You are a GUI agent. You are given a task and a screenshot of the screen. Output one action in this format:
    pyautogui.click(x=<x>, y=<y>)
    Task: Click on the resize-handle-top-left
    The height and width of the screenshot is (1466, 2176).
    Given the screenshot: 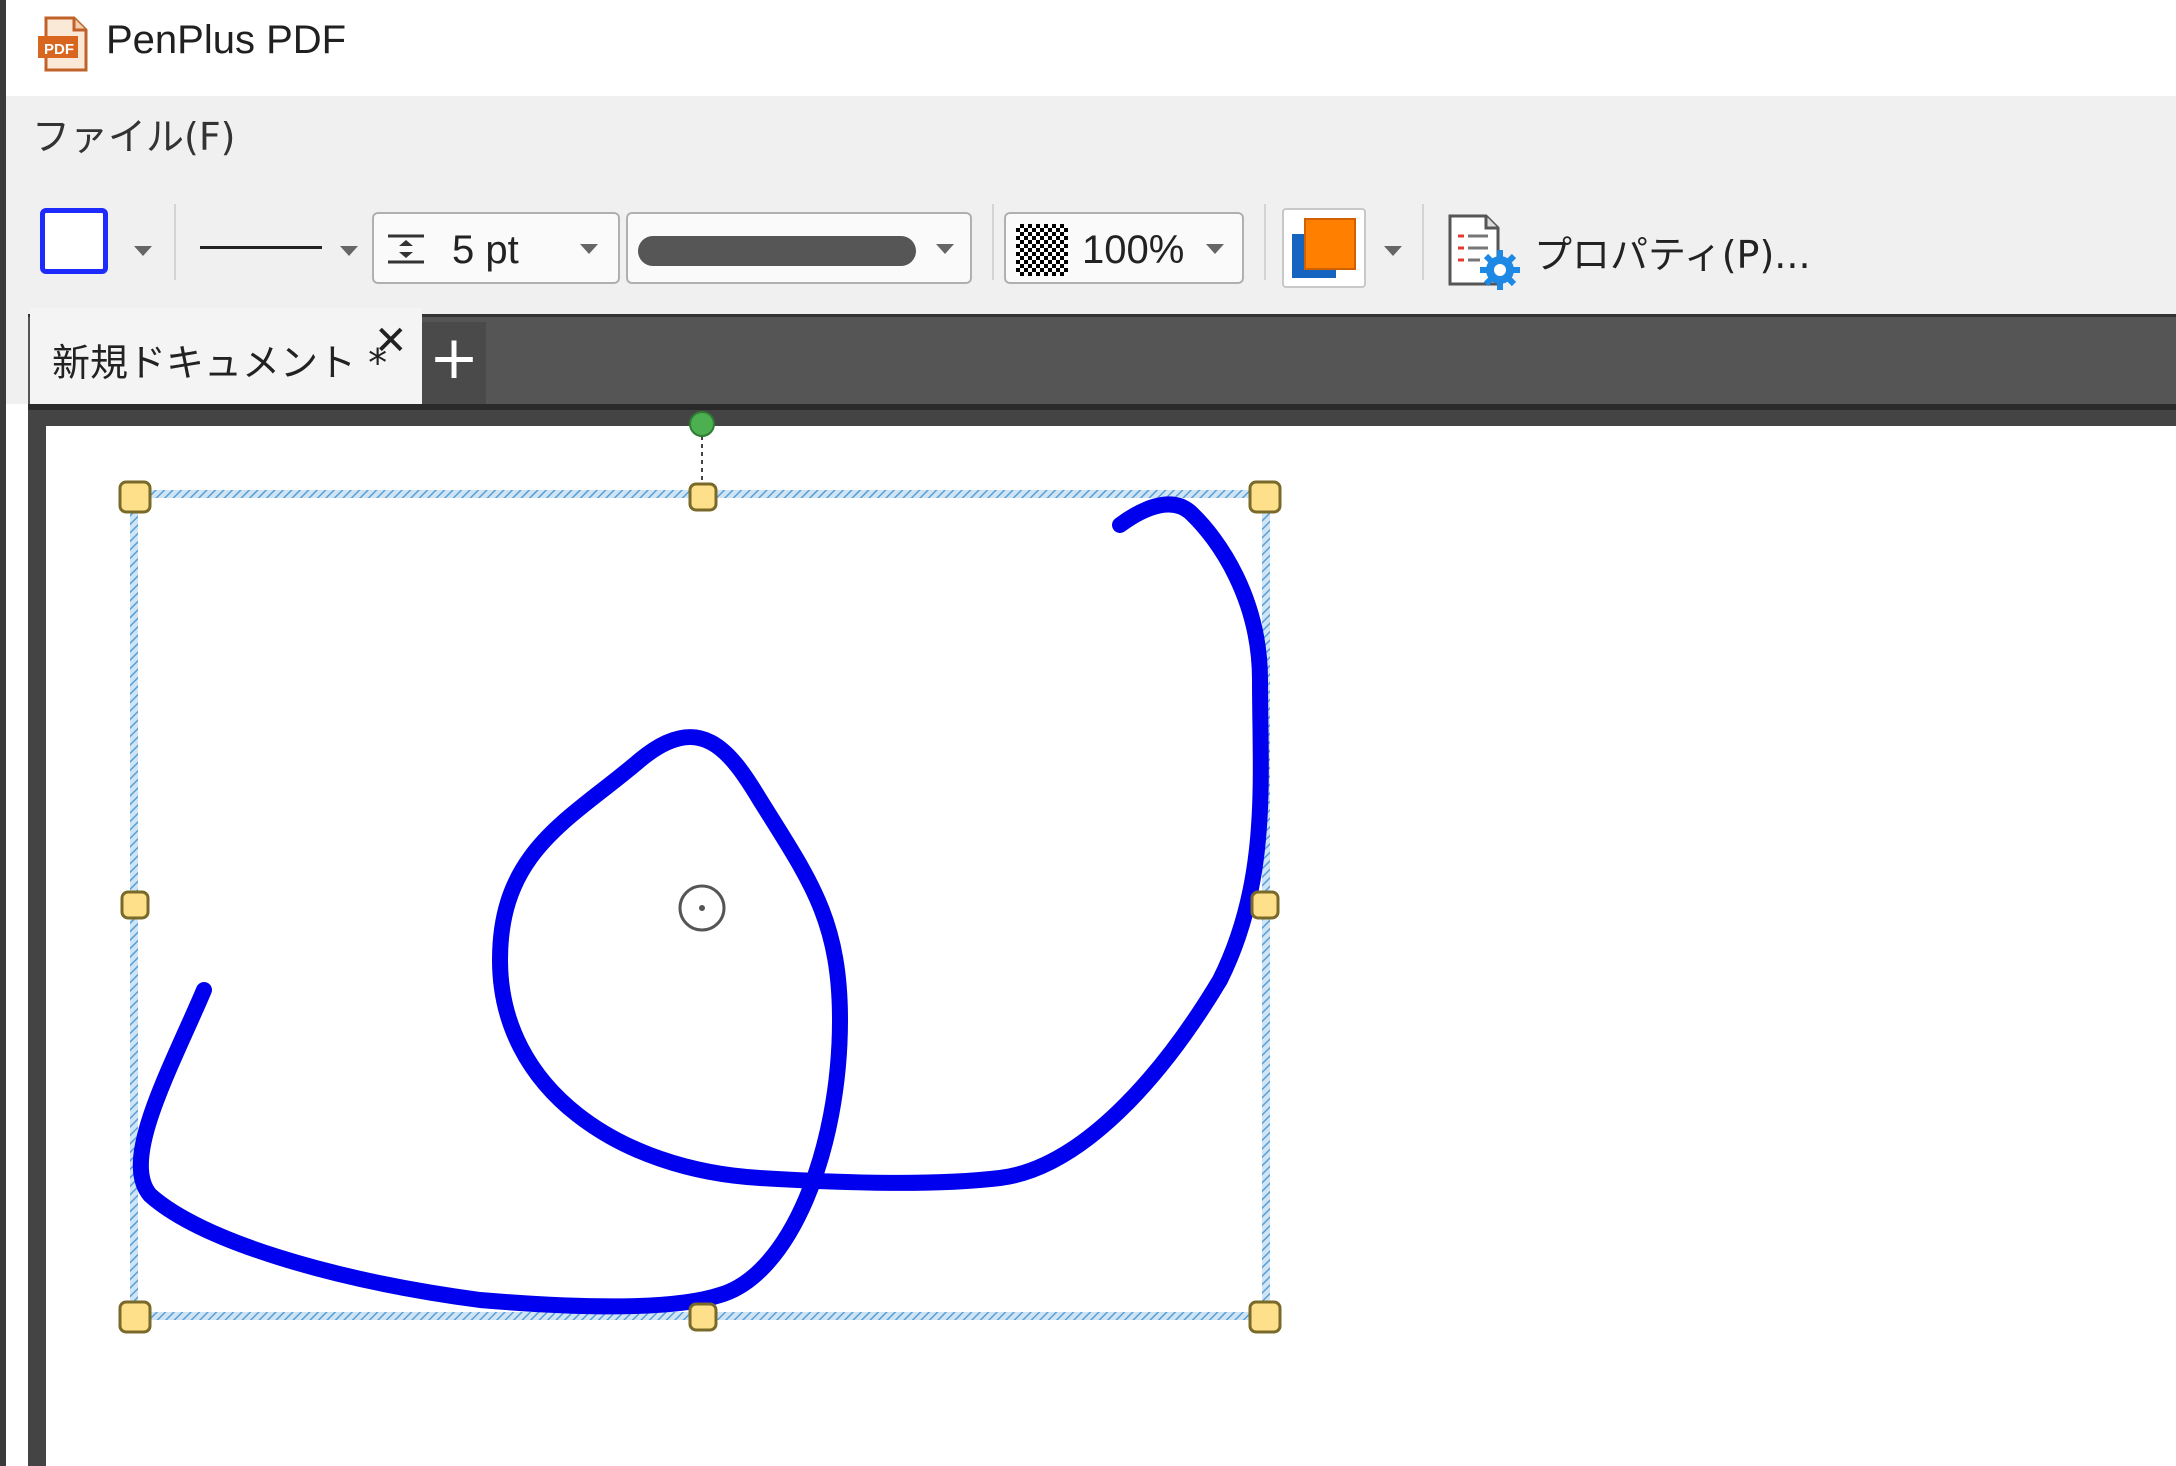 What is the action you would take?
    pyautogui.click(x=135, y=497)
    